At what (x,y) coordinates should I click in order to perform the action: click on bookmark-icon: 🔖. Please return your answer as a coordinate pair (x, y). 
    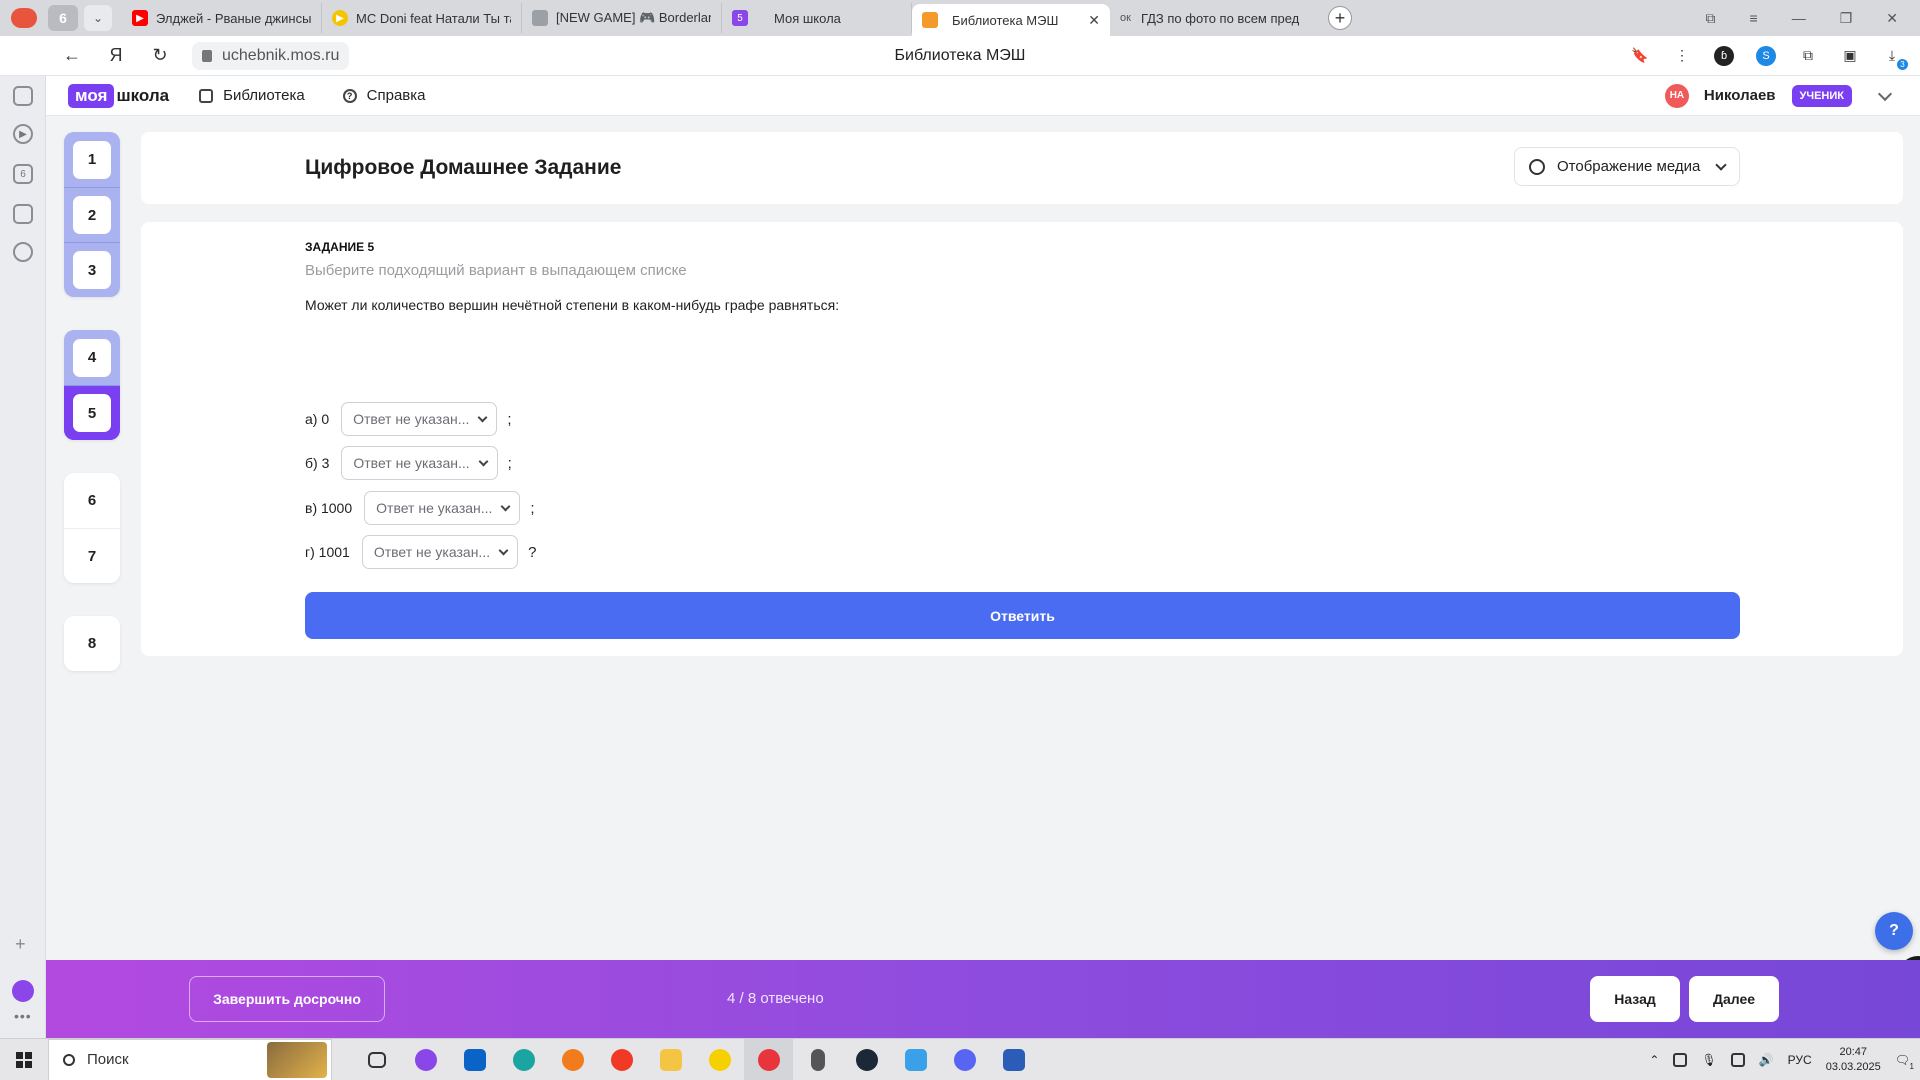
    Looking at the image, I should click on (1640, 56).